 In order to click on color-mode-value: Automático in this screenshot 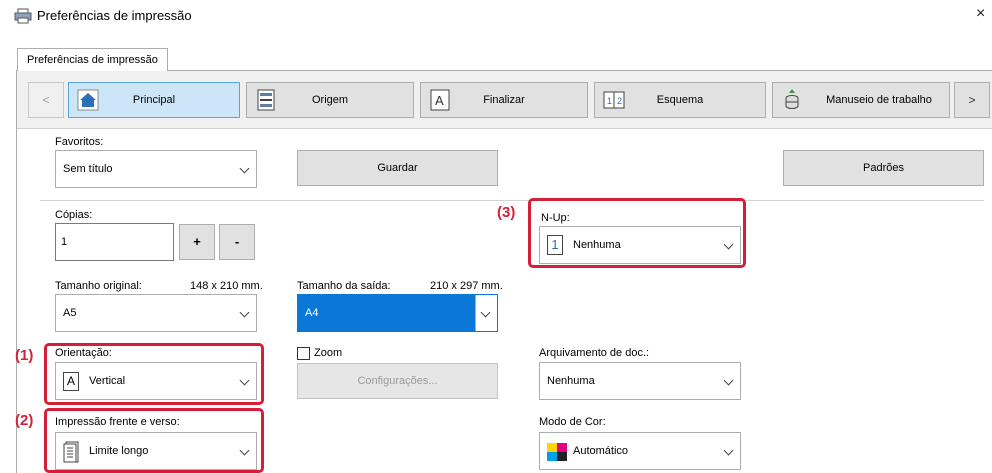, I will do `click(601, 451)`.